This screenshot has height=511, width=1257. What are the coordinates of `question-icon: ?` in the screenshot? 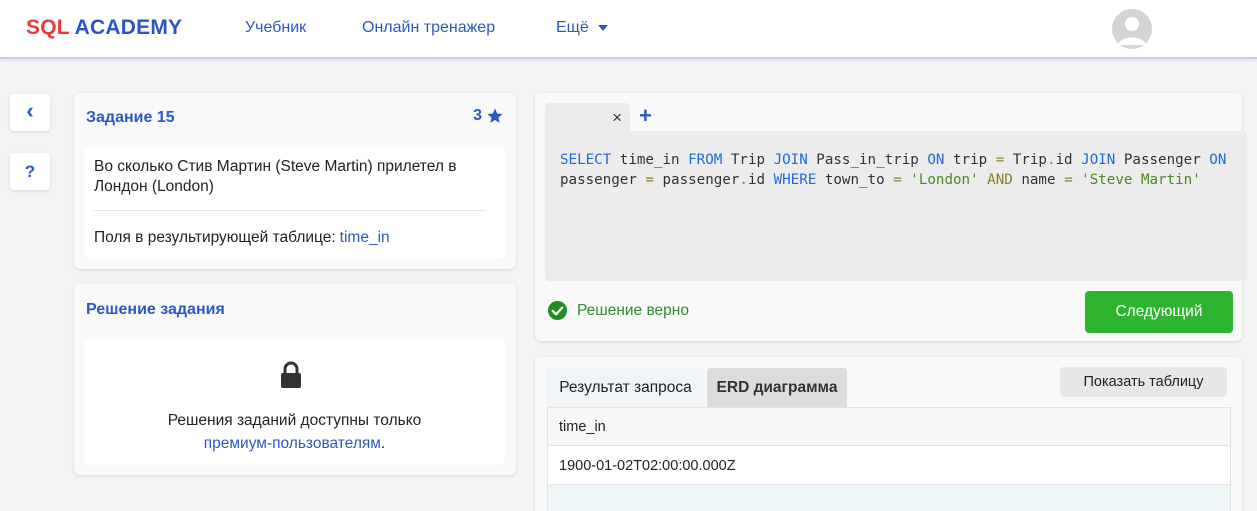 It's located at (30, 171).